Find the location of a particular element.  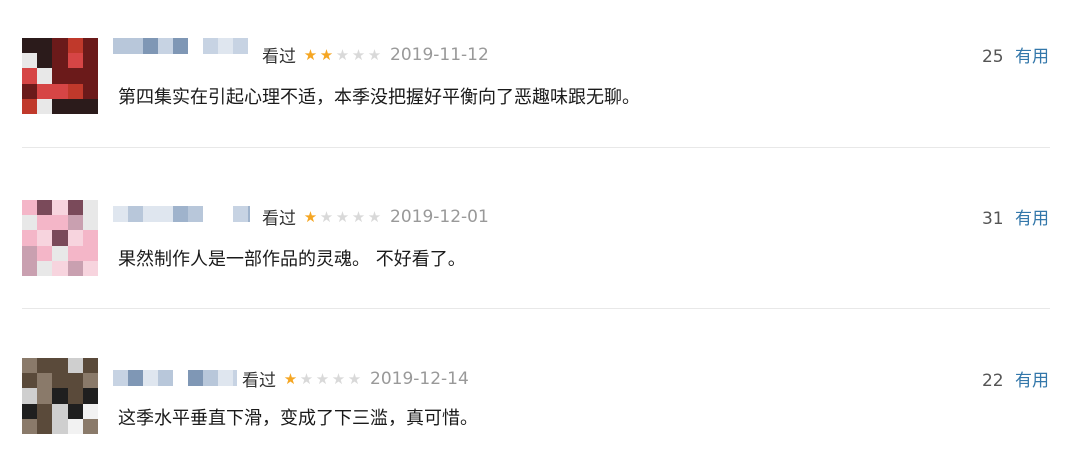

comment-date: 2019-12-01 is located at coordinates (439, 216).